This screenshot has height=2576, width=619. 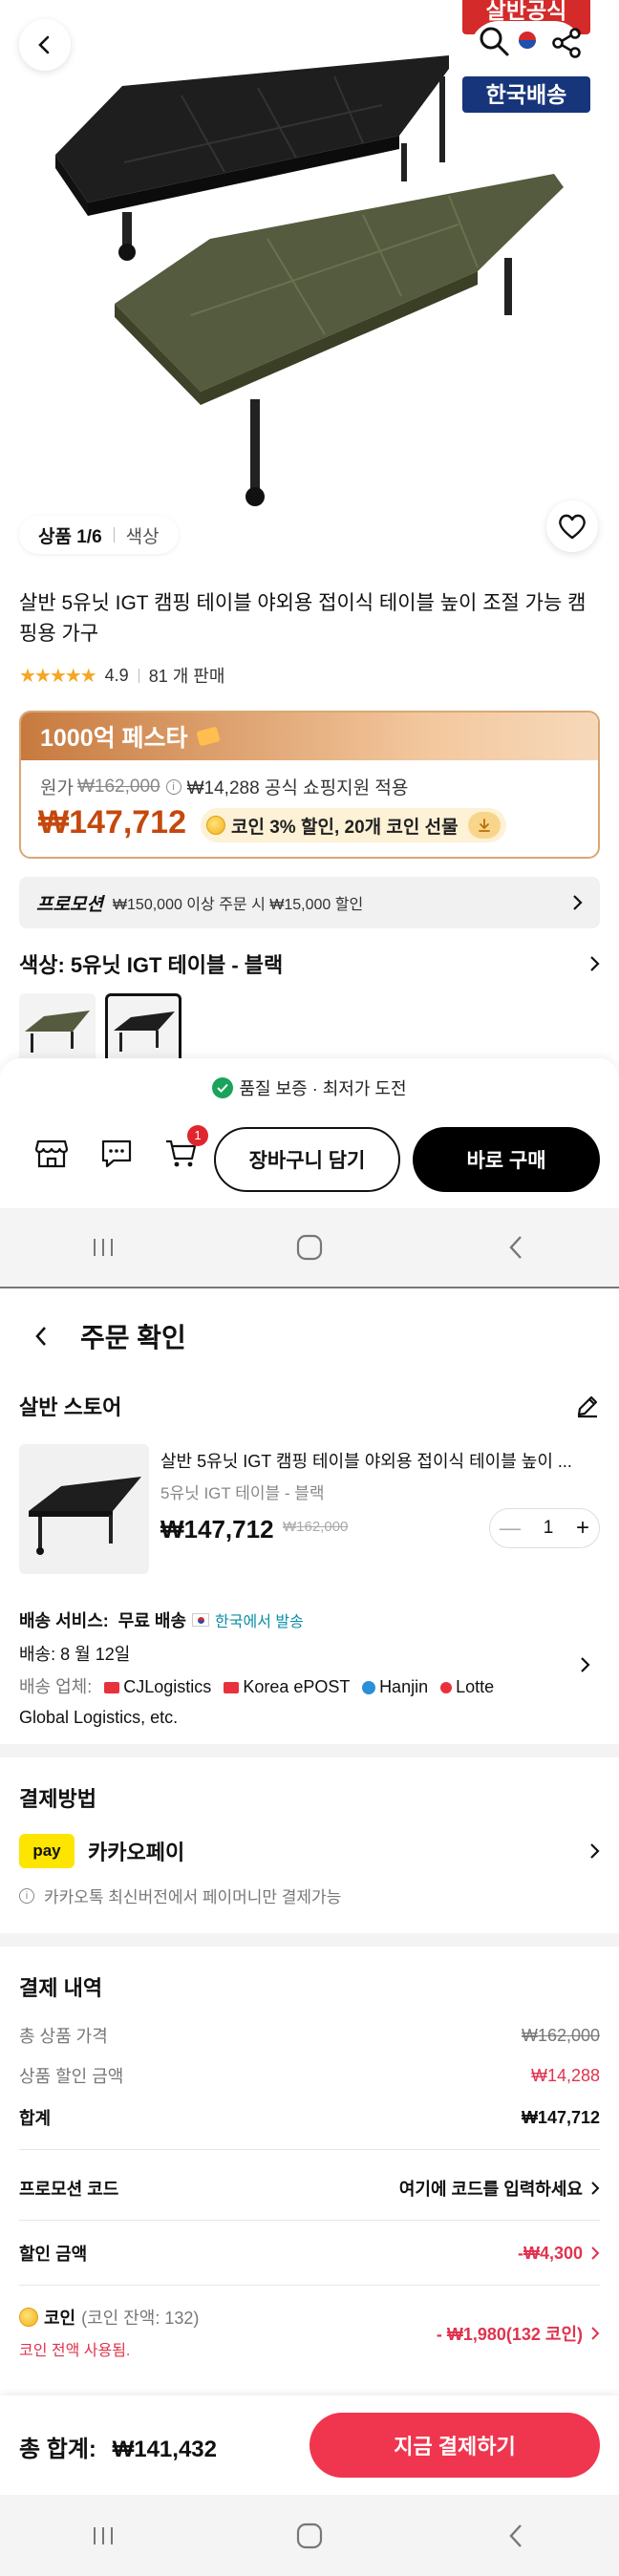 I want to click on carrier-name: Lotte, so click(x=476, y=1686).